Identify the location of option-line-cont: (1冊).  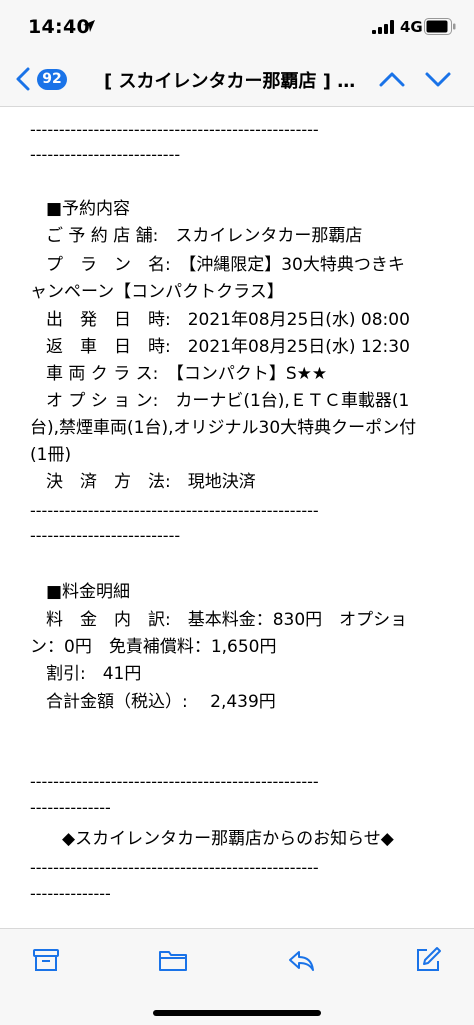
(51, 455).